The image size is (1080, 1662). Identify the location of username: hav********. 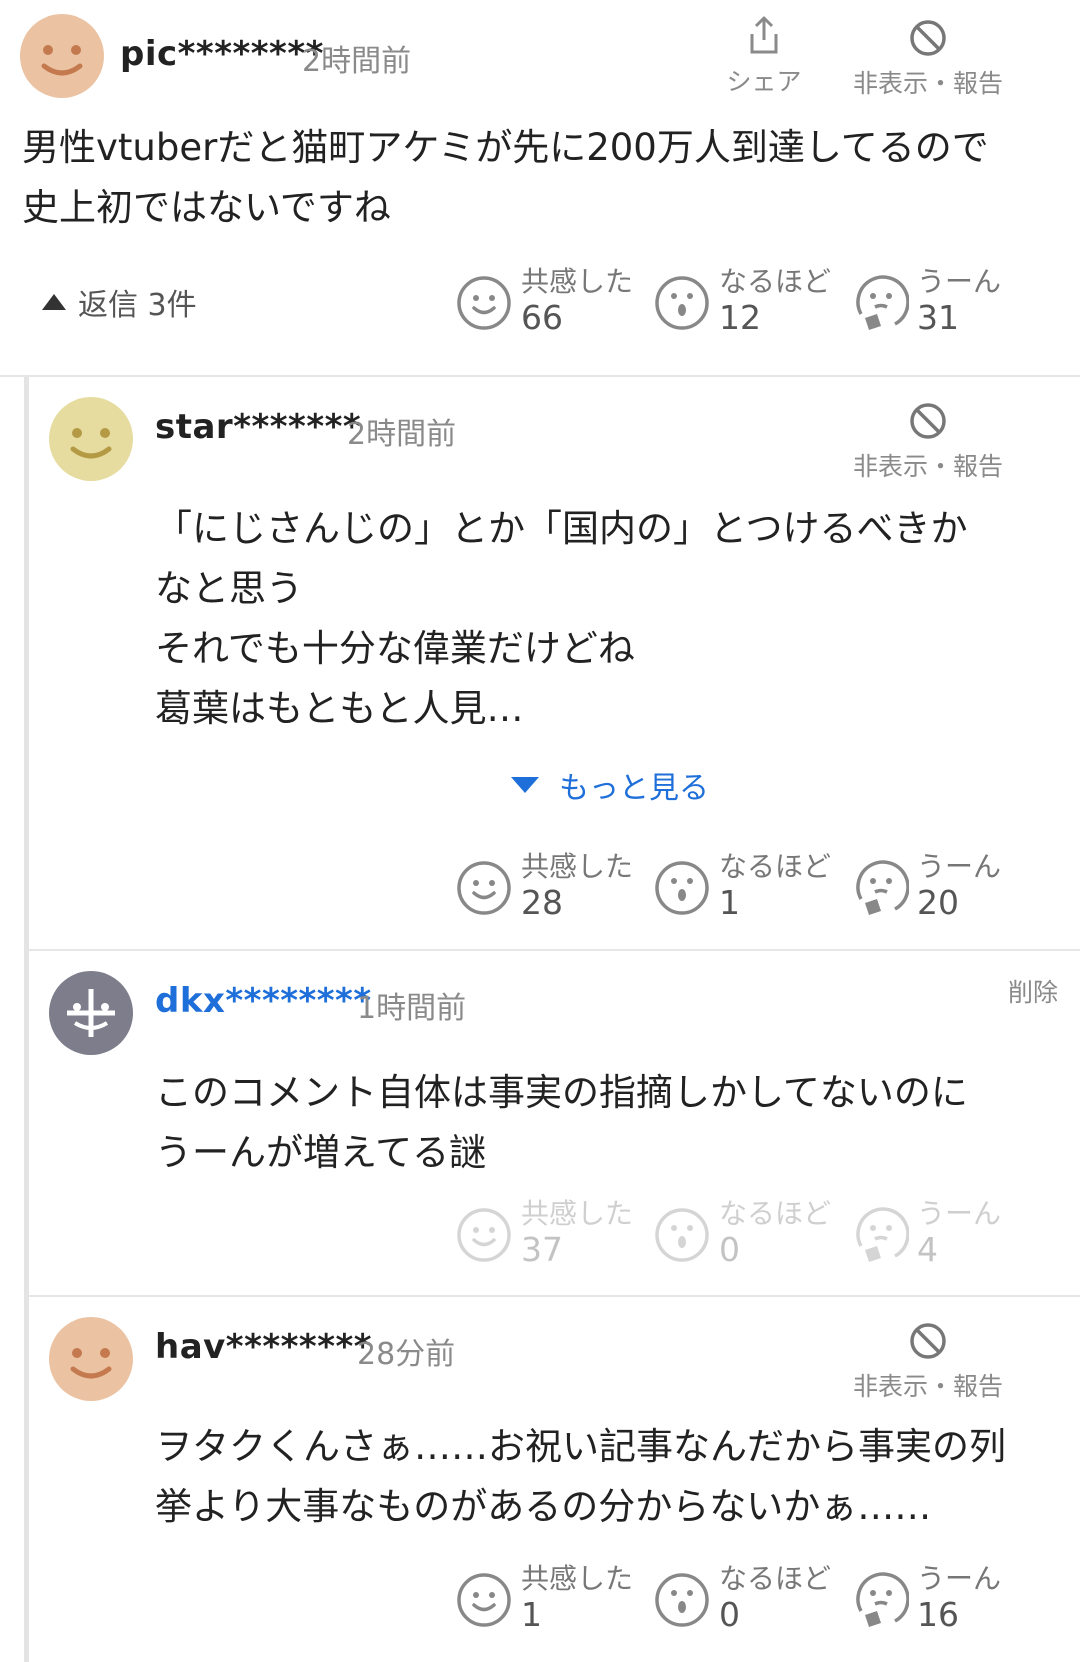
(263, 1347).